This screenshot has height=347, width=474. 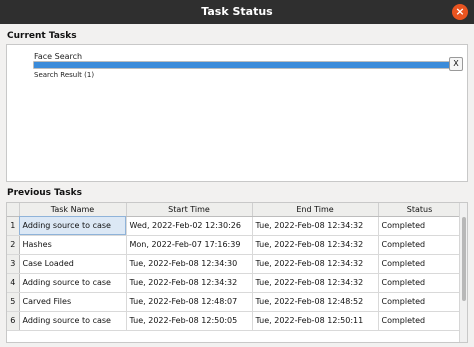 What do you see at coordinates (420, 210) in the screenshot?
I see `column-header-status: Status` at bounding box center [420, 210].